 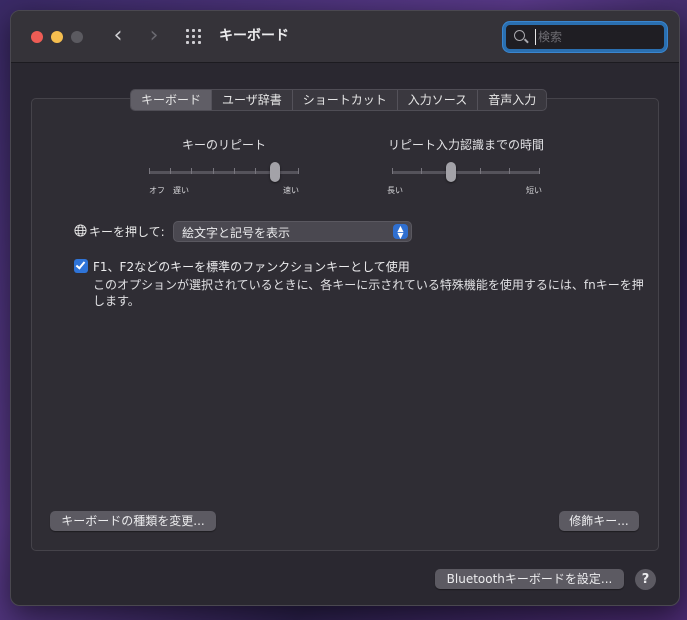 What do you see at coordinates (438, 100) in the screenshot?
I see `tab-input-sources: 入力ソース` at bounding box center [438, 100].